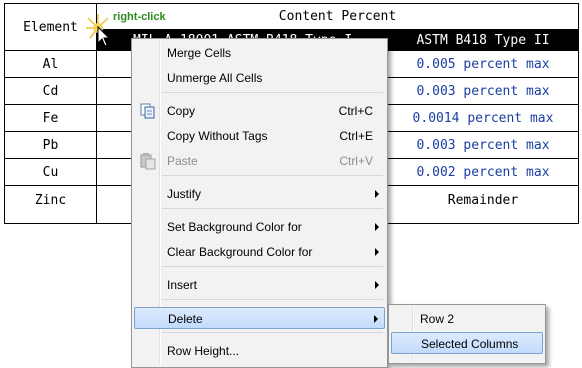 Image resolution: width=582 pixels, height=368 pixels. I want to click on cell-value: 0.0014 percent max, so click(483, 118).